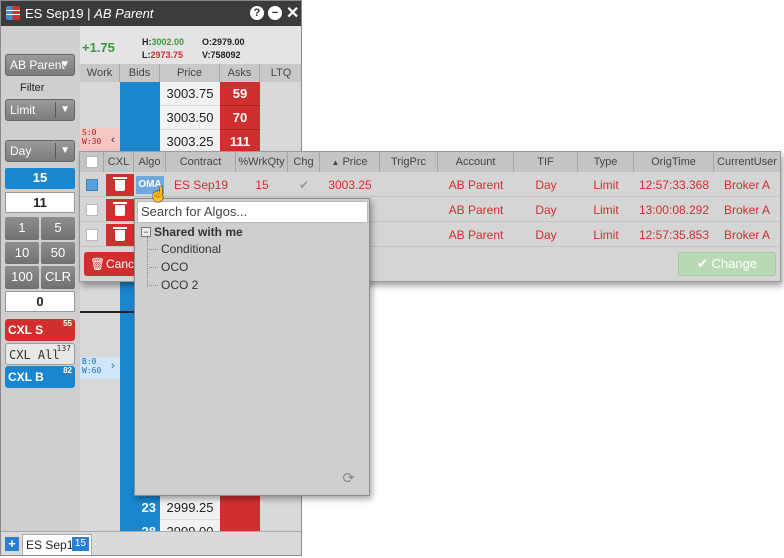 The image size is (784, 558). What do you see at coordinates (40, 377) in the screenshot?
I see `cancel-buys-button: CXL B 82` at bounding box center [40, 377].